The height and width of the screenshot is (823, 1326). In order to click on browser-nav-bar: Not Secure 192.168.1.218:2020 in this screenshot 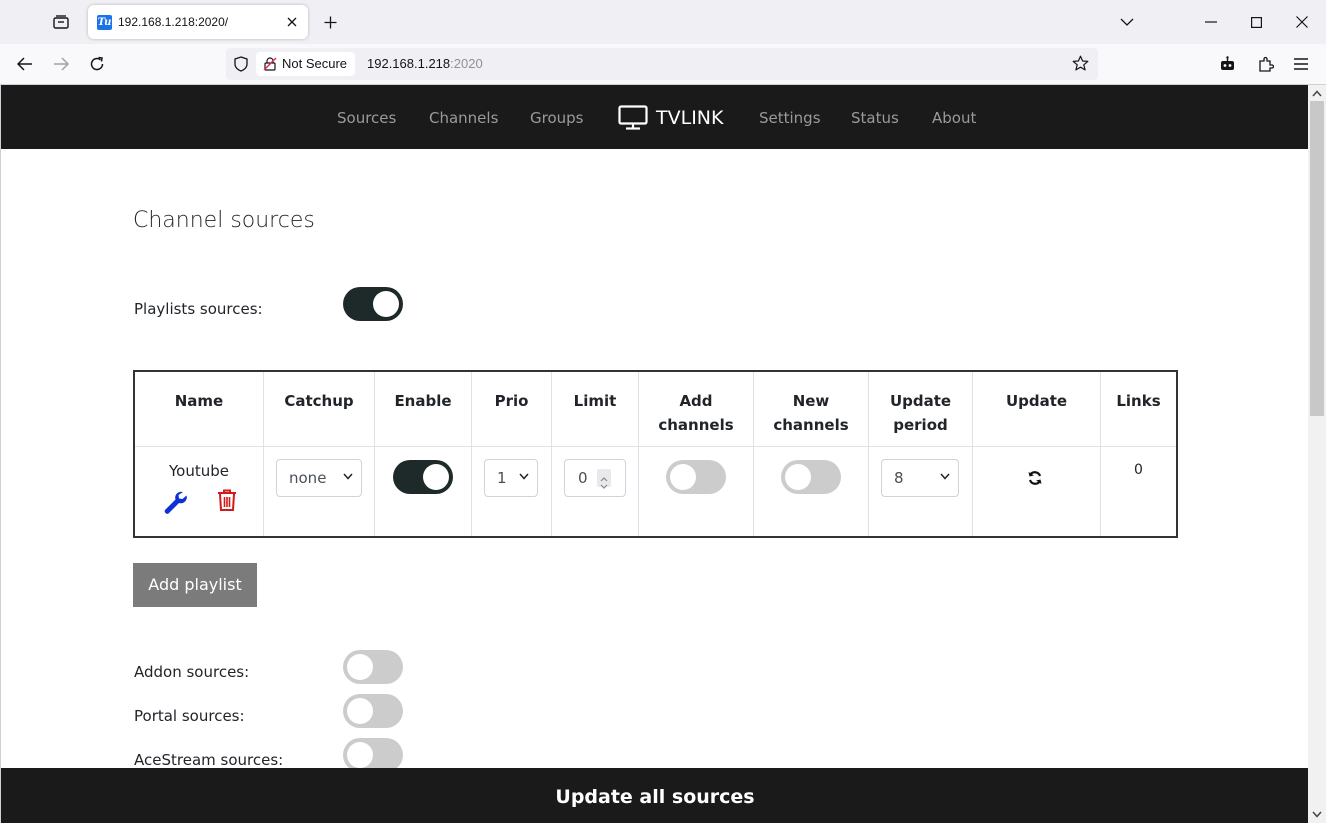, I will do `click(663, 64)`.